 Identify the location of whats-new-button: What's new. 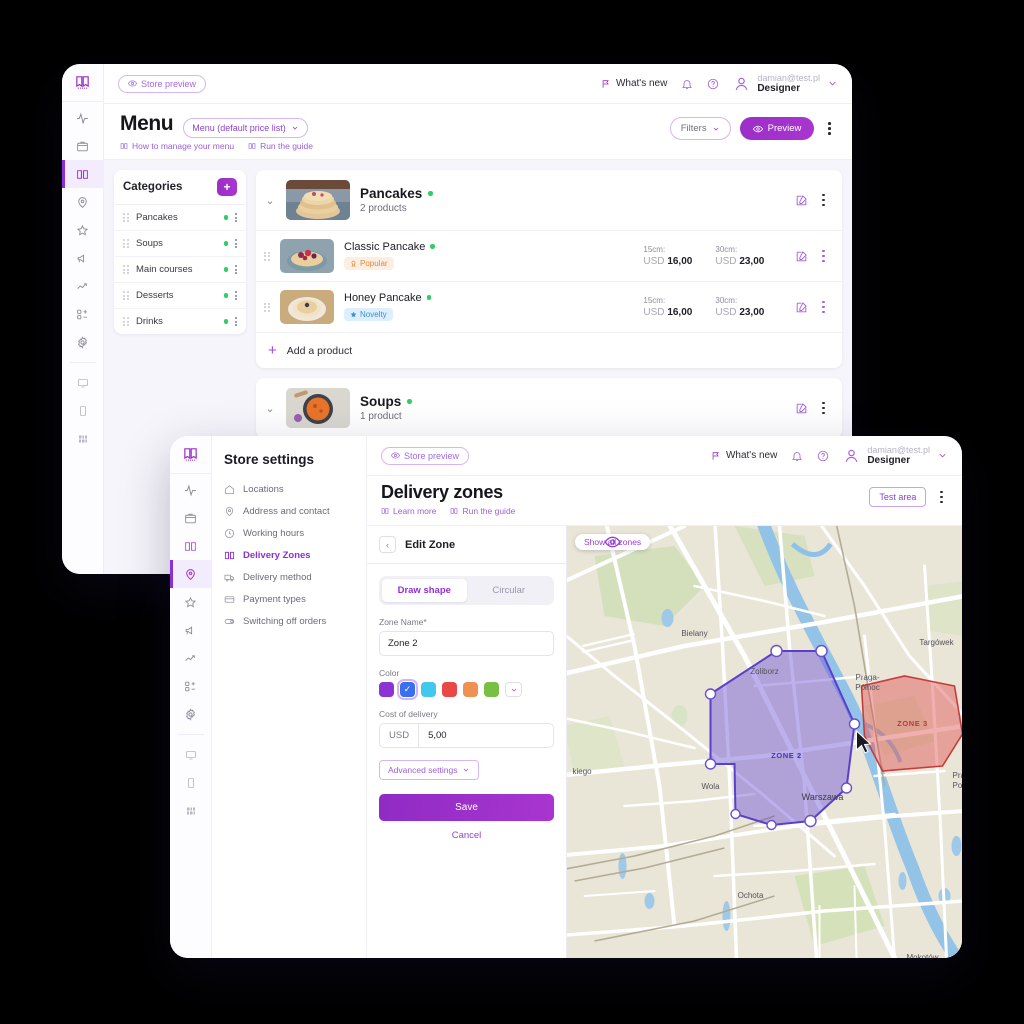
(744, 455).